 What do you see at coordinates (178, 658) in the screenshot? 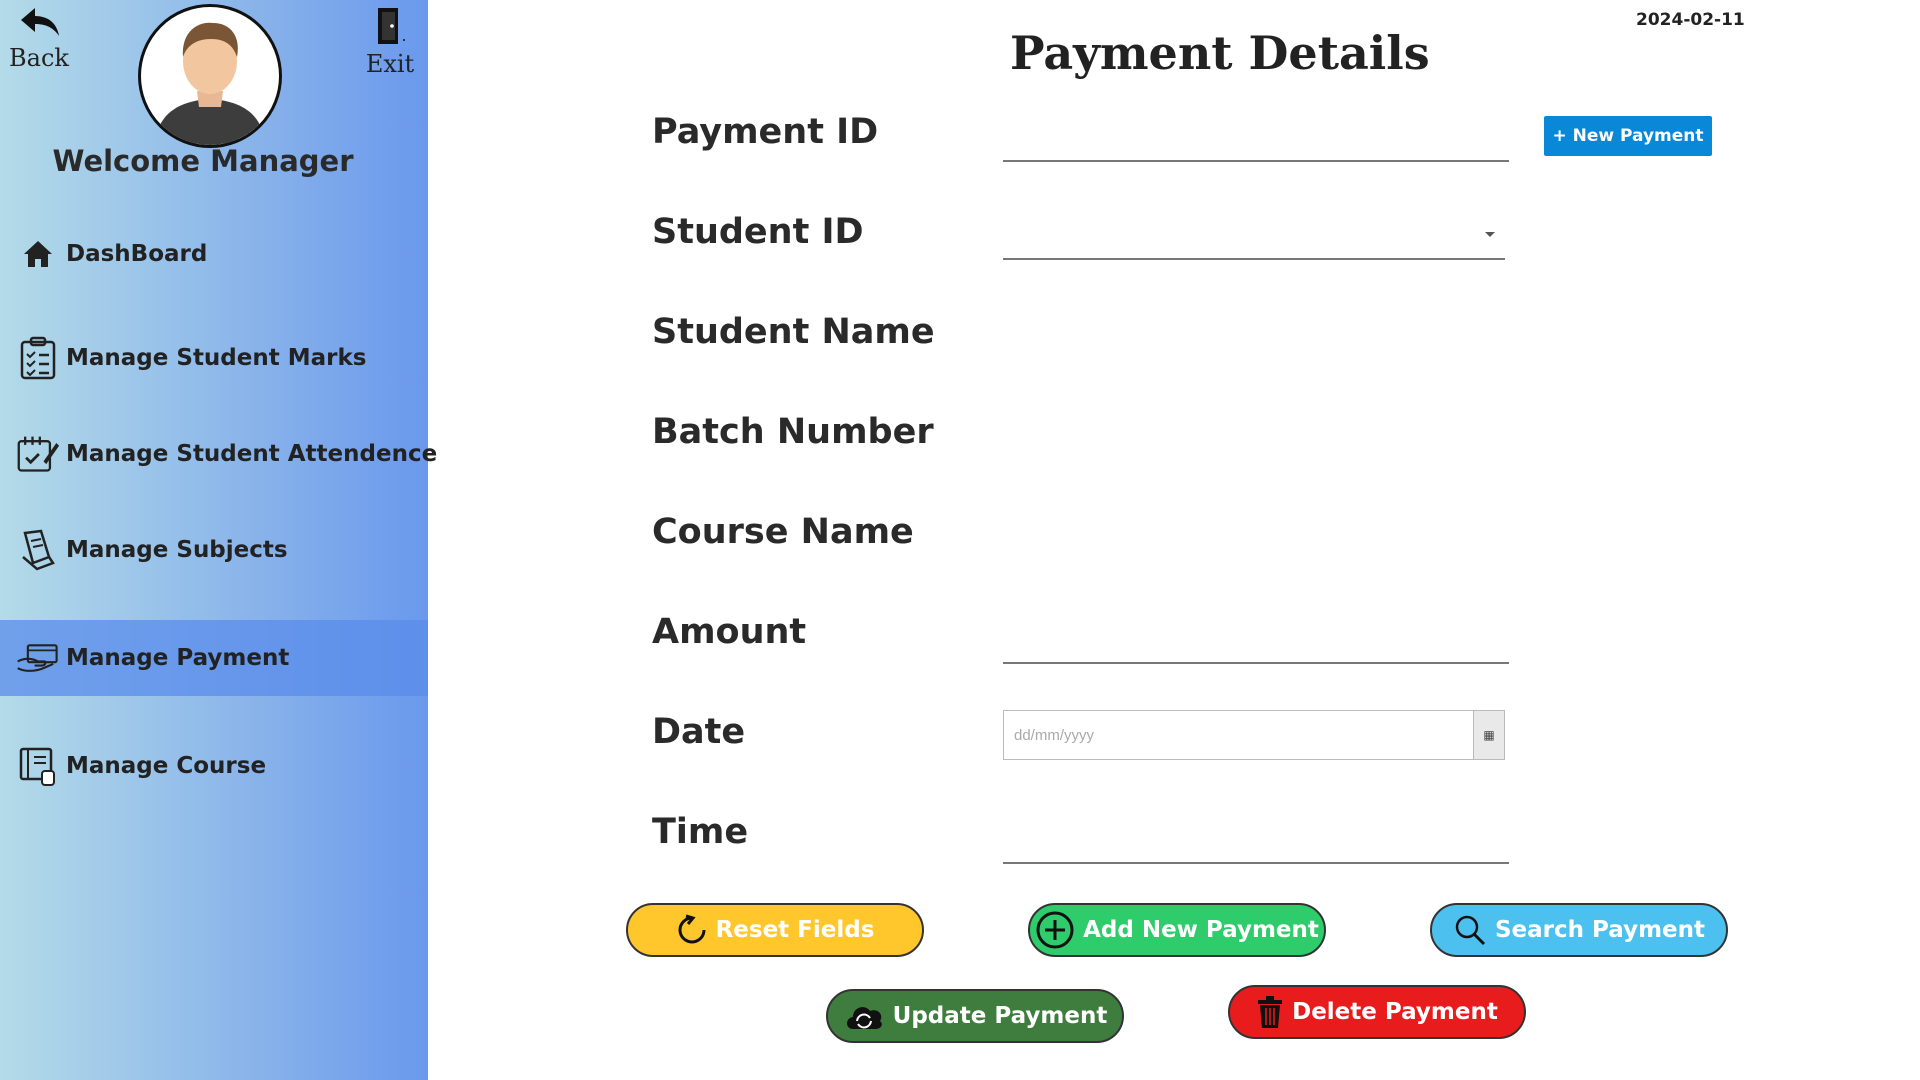
I see `sidebar-item-label: Manage Payment` at bounding box center [178, 658].